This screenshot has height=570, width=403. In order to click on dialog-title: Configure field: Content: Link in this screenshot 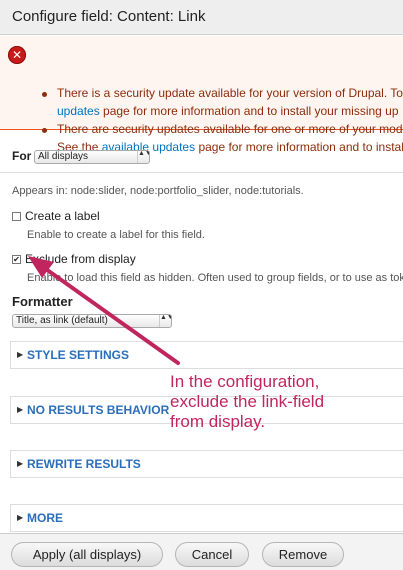, I will do `click(109, 16)`.